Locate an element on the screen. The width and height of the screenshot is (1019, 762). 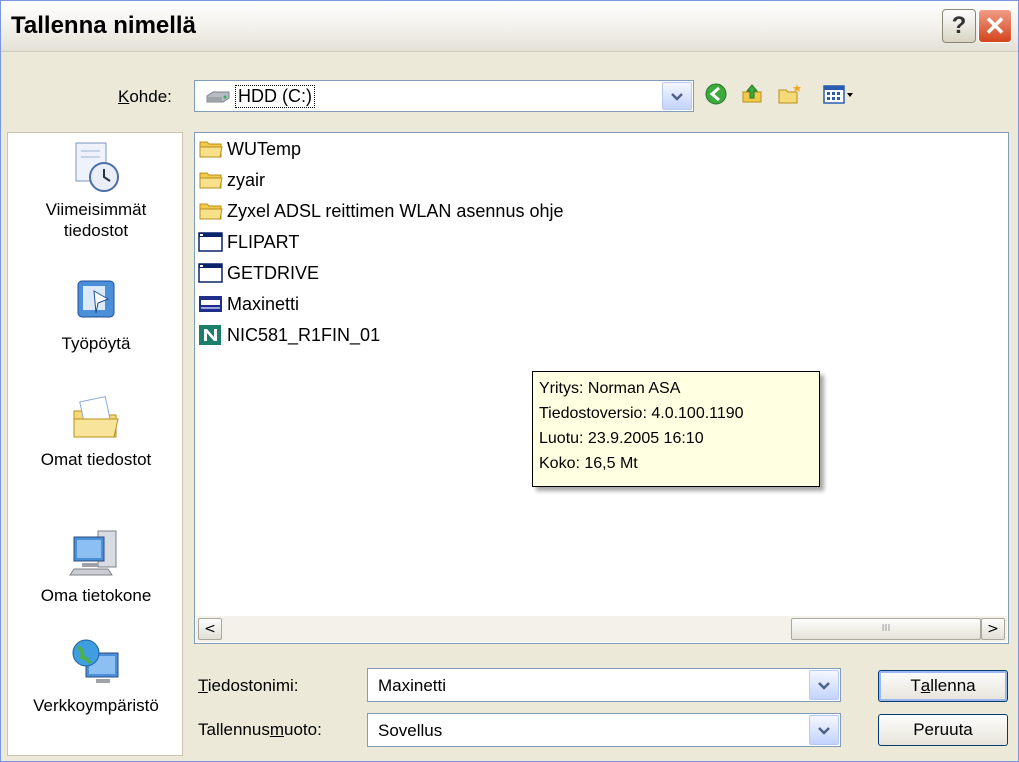
location-combobox: HDD (C:) is located at coordinates (444, 96).